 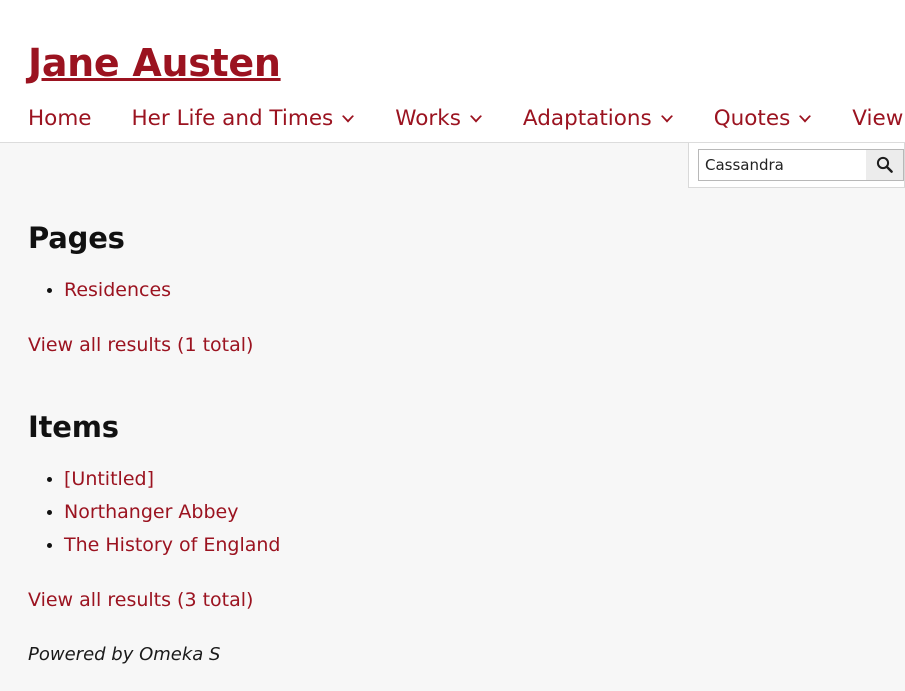 I want to click on nav-link-home: Home, so click(x=60, y=119).